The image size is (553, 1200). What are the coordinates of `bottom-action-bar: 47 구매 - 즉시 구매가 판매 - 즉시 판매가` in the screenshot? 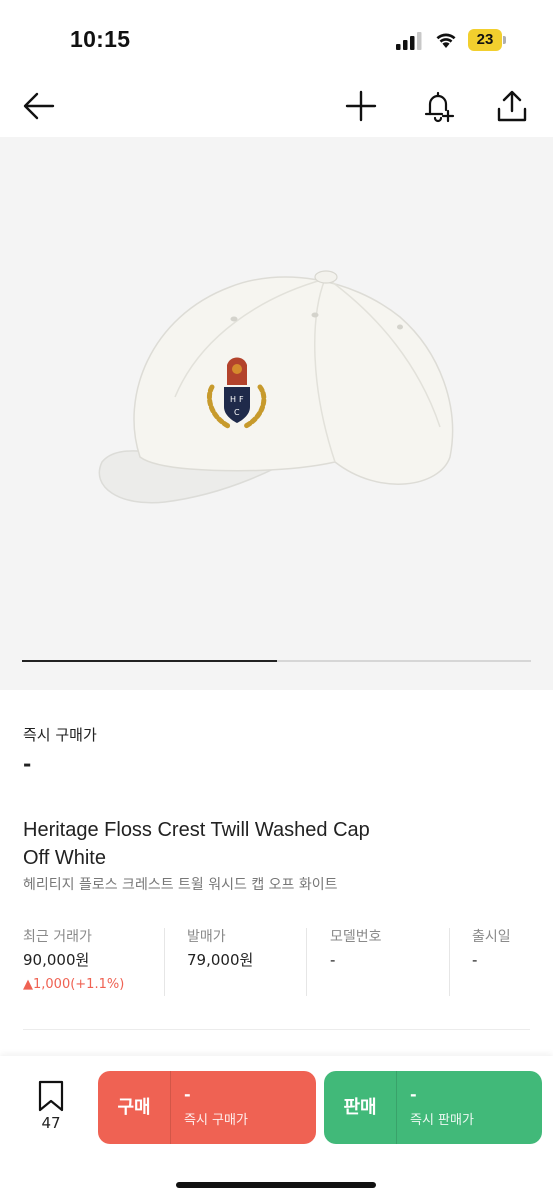 It's located at (276, 1128).